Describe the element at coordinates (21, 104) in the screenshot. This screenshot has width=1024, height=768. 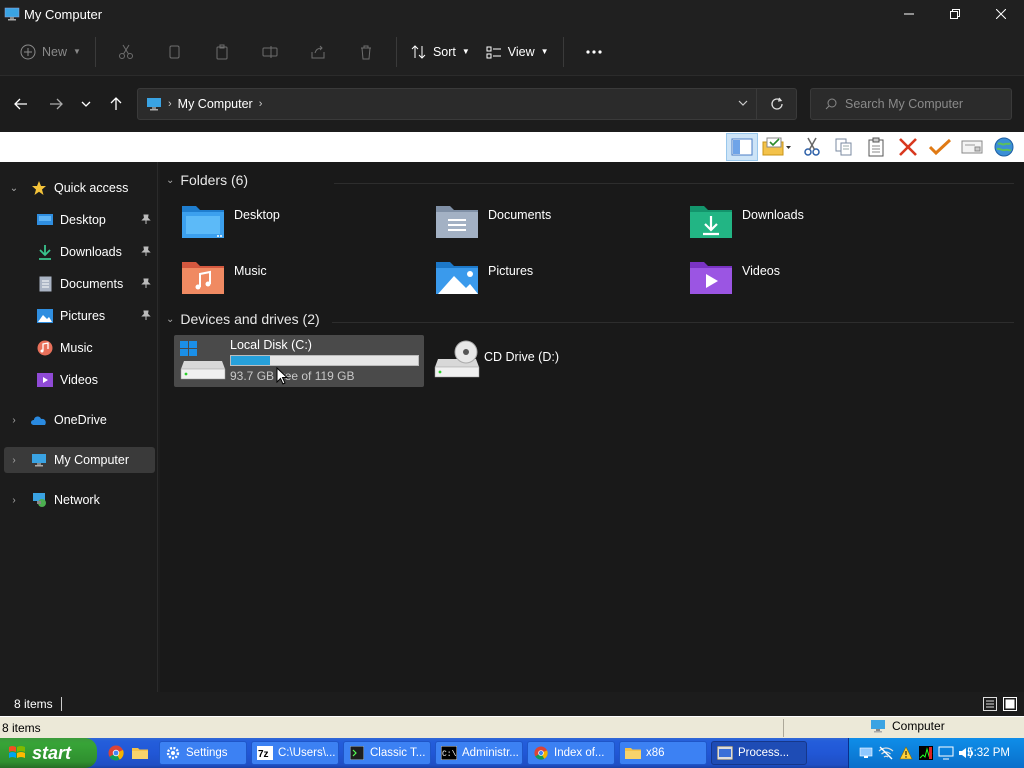
I see `back-button` at that location.